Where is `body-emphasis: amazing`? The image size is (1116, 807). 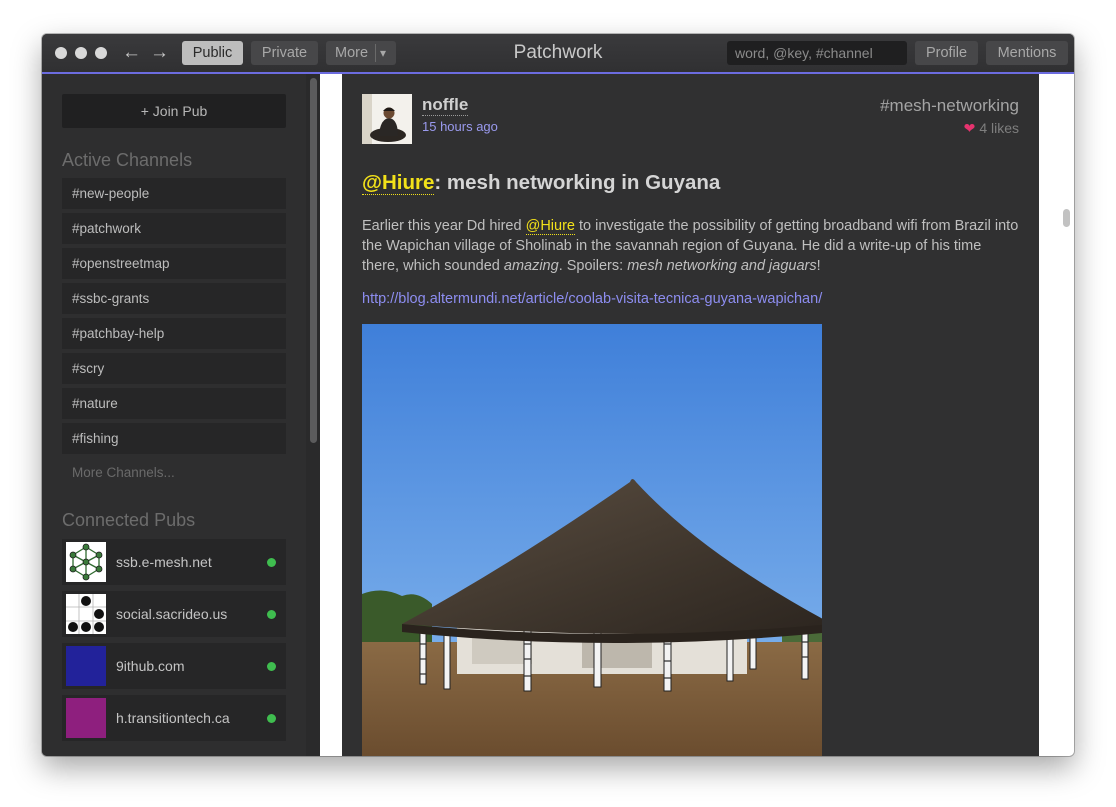
body-emphasis: amazing is located at coordinates (531, 266).